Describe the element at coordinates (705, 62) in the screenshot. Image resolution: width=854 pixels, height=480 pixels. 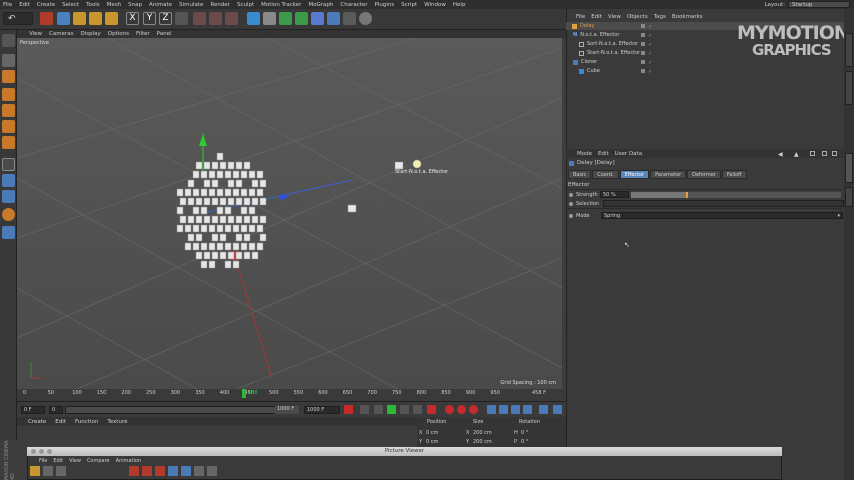
I see `object-row-cloner: Cloner` at that location.